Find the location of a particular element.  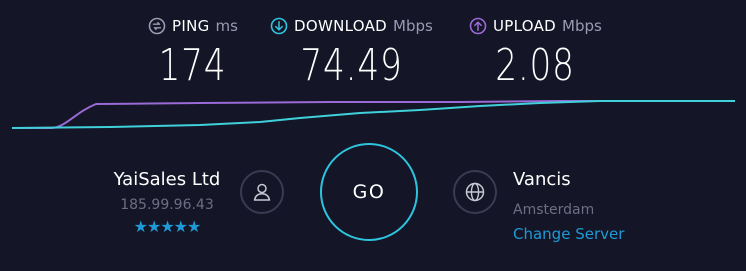

go-button: GO is located at coordinates (369, 192).